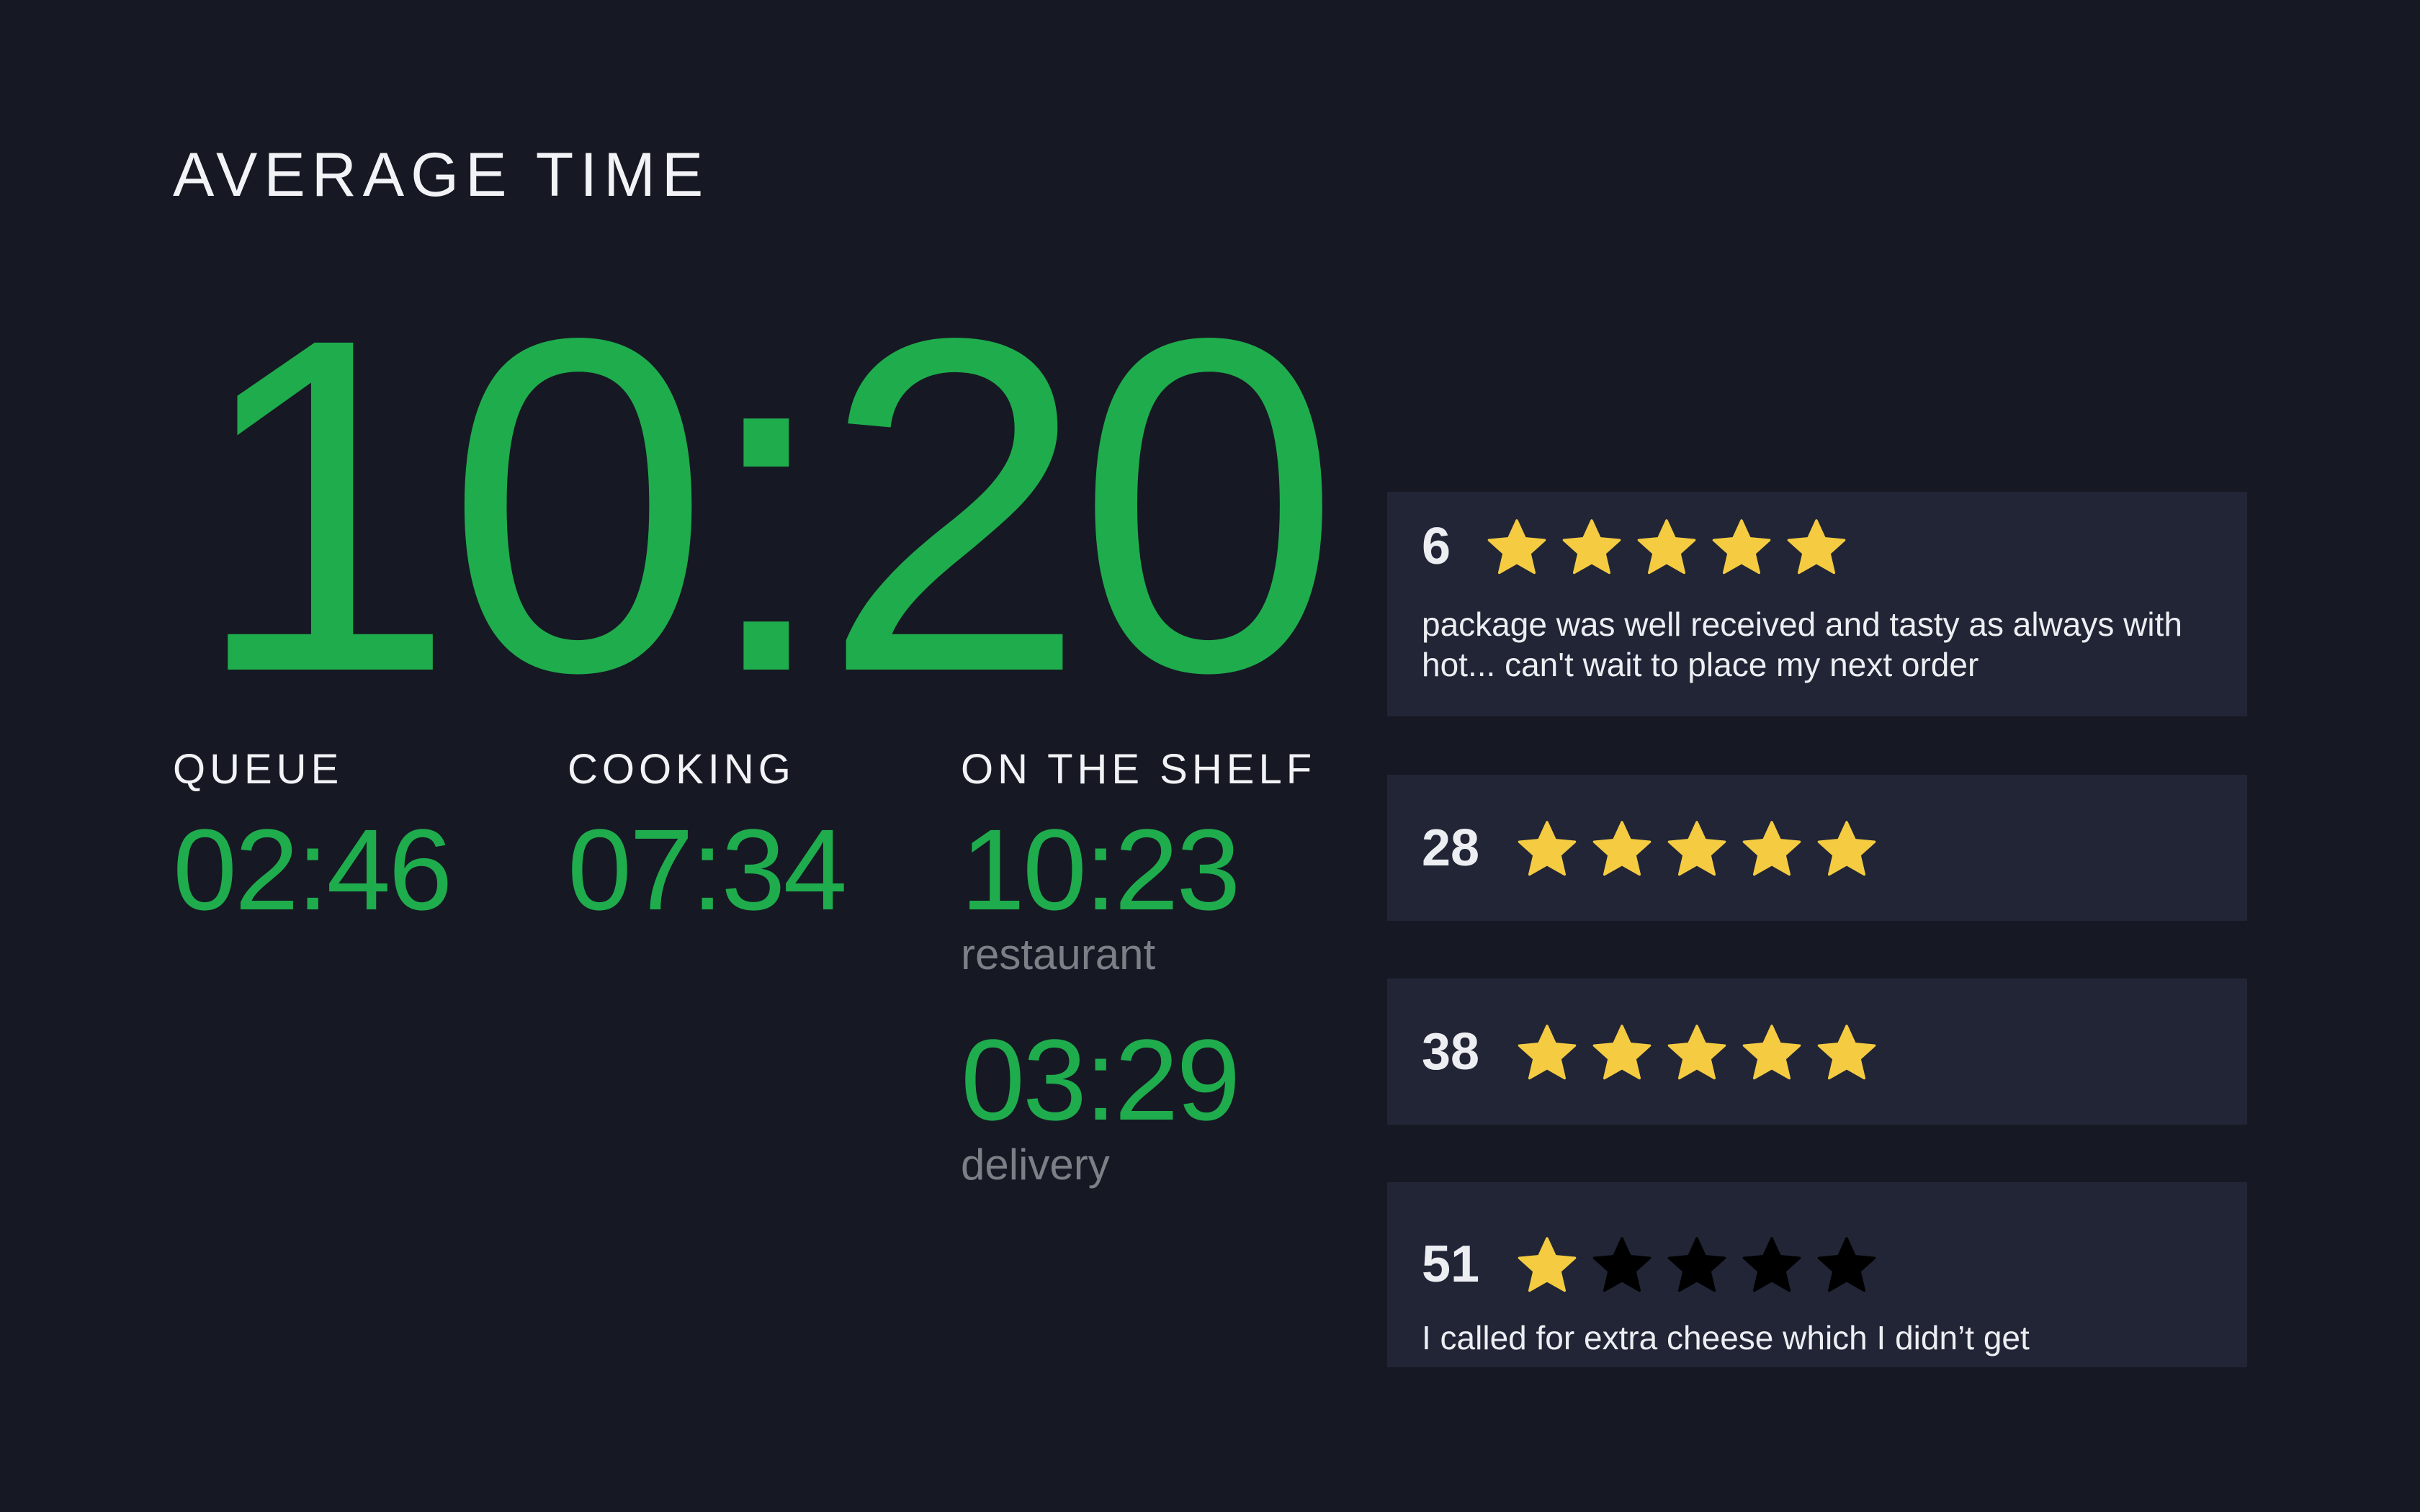 The height and width of the screenshot is (1512, 2420). I want to click on review-order-number: 51, so click(1451, 1264).